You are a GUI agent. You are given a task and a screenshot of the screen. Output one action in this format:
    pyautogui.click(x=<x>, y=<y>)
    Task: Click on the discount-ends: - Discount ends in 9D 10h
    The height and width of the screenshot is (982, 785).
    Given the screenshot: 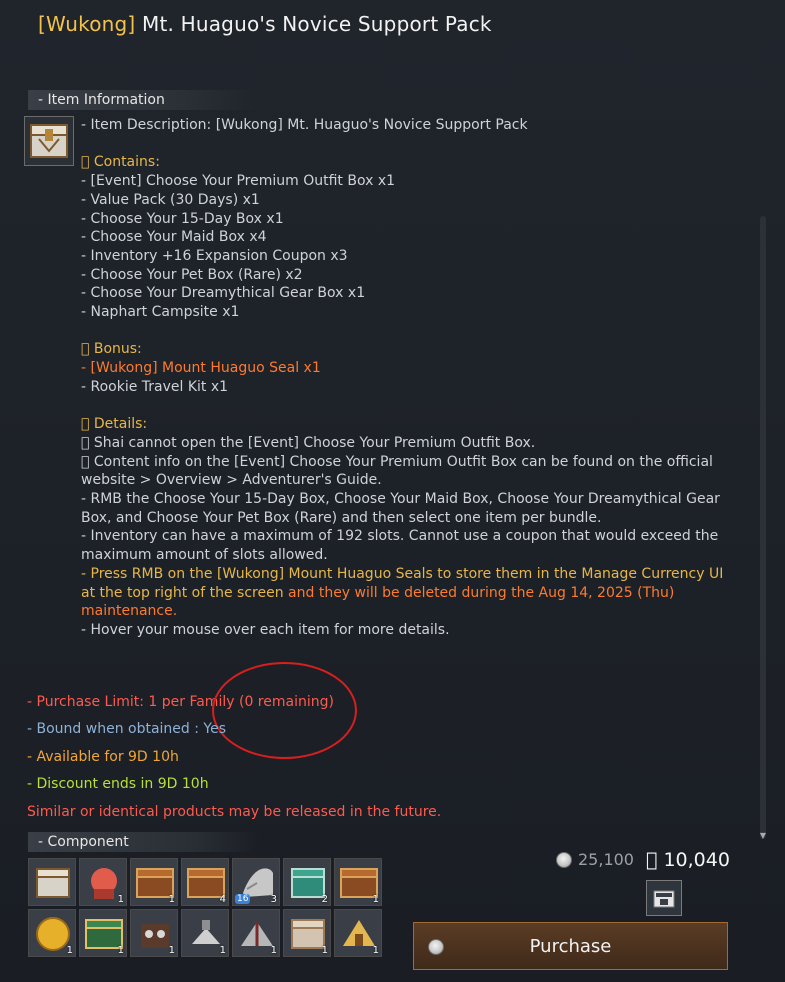 What is the action you would take?
    pyautogui.click(x=118, y=784)
    